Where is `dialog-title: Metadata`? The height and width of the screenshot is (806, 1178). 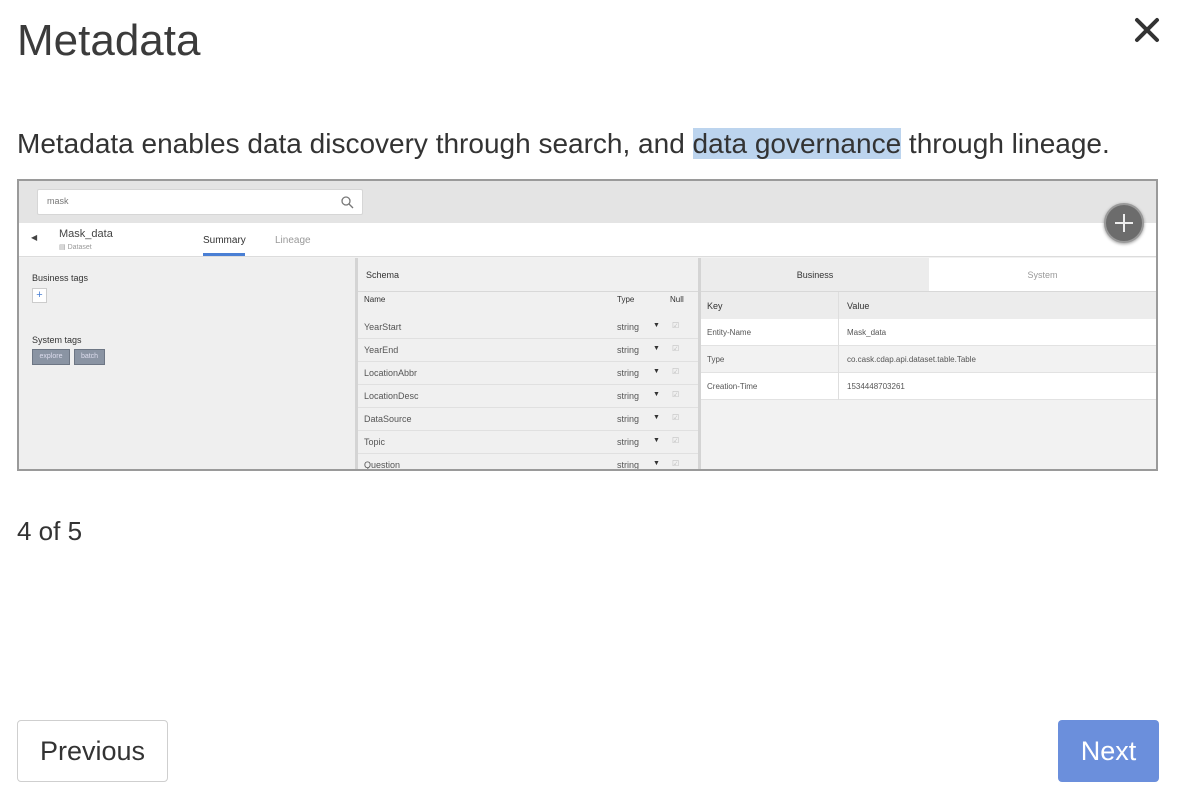
dialog-title: Metadata is located at coordinates (109, 40).